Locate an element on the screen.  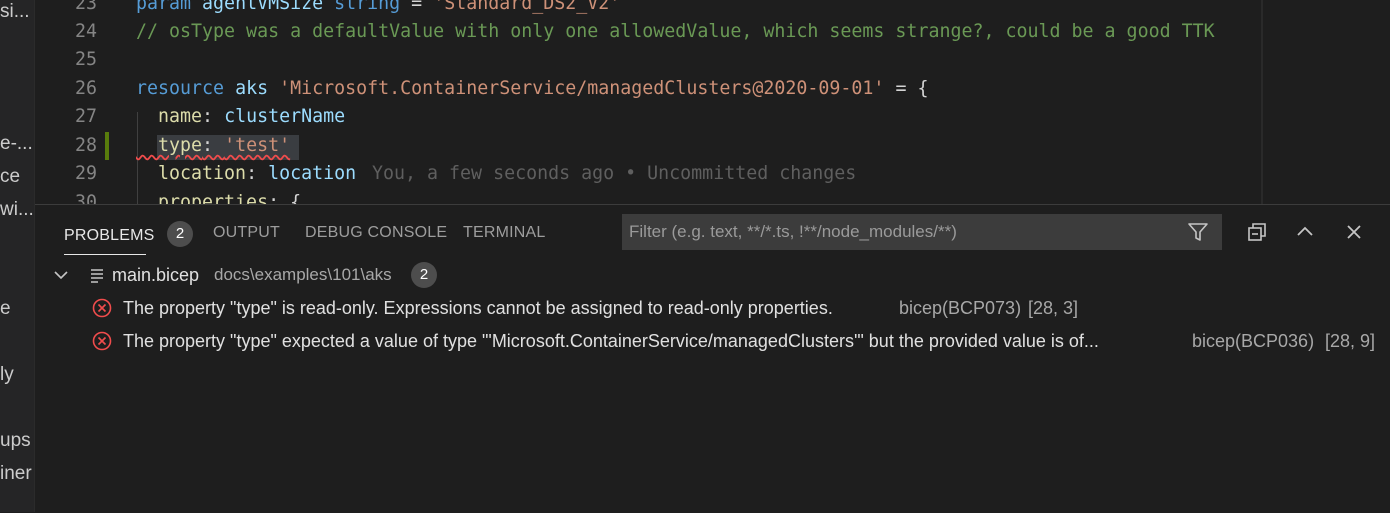
code-token: string is located at coordinates (373, 7).